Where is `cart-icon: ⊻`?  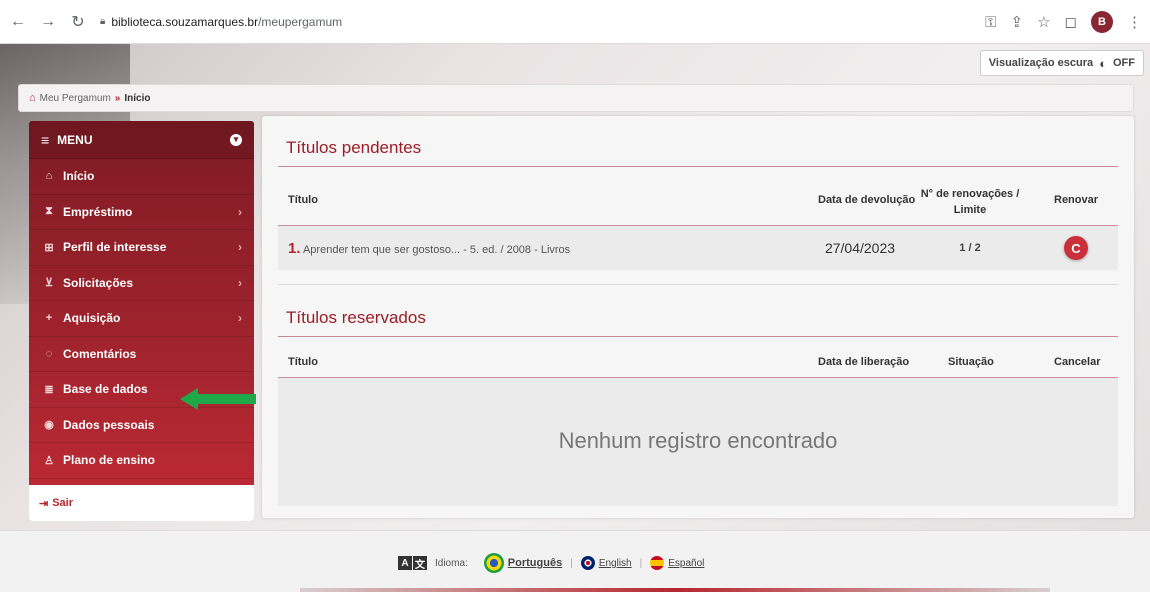
cart-icon: ⊻ is located at coordinates (49, 283).